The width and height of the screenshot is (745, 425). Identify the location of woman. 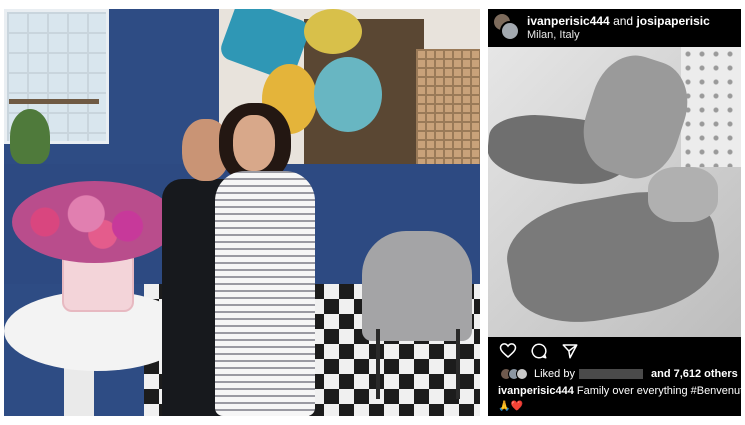
(264, 259).